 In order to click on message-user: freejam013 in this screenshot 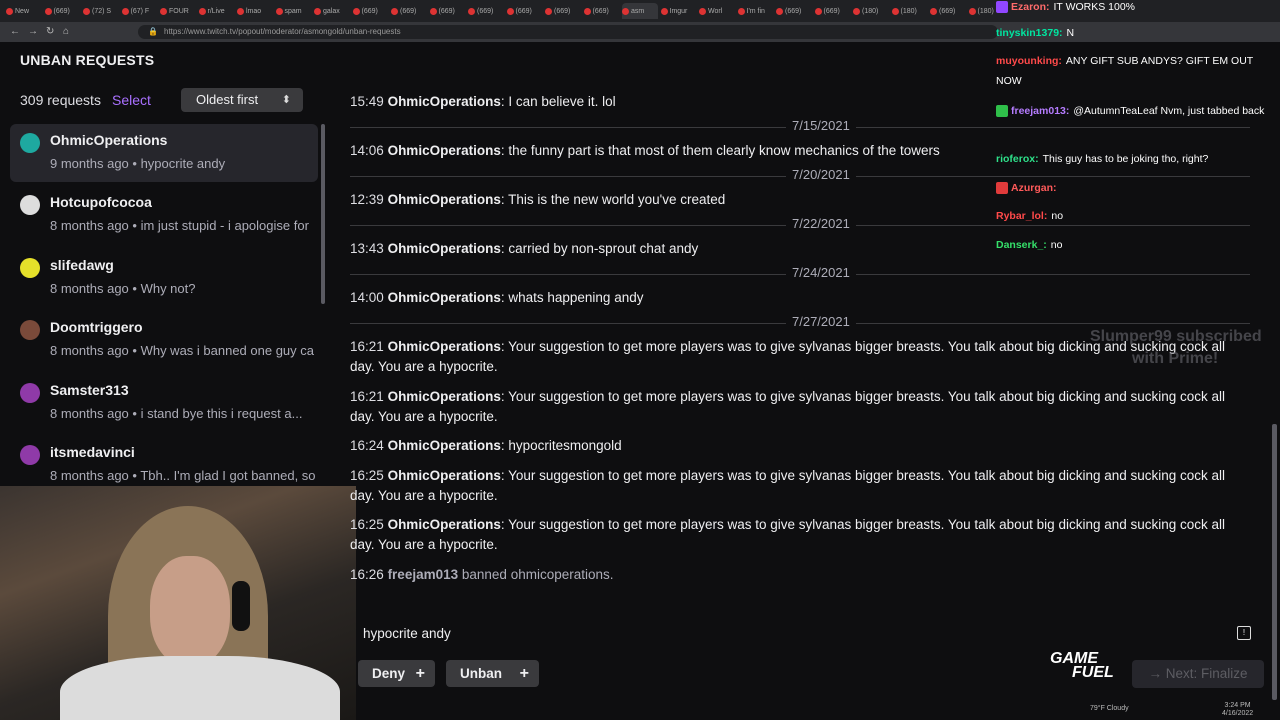, I will do `click(423, 574)`.